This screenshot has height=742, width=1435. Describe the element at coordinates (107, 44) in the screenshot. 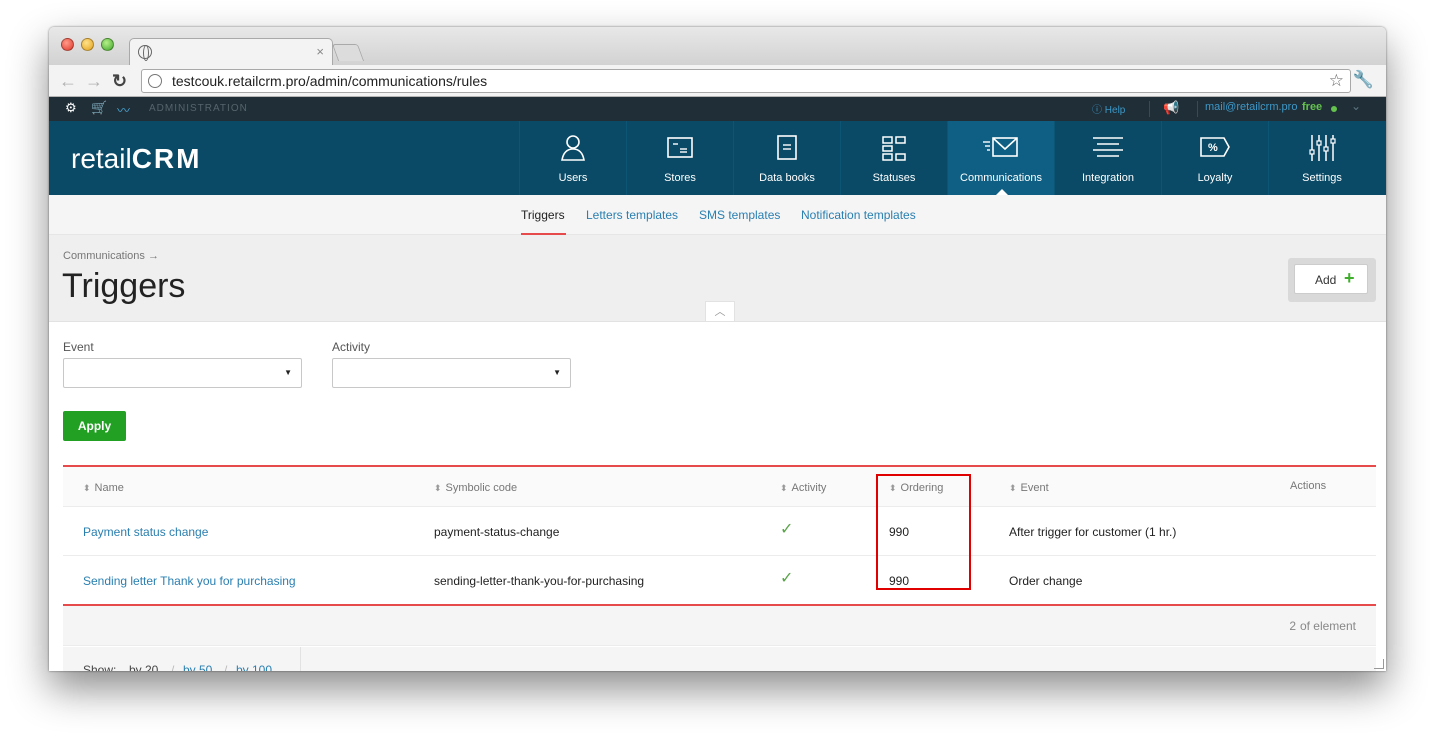

I see `zoom-window-button` at that location.